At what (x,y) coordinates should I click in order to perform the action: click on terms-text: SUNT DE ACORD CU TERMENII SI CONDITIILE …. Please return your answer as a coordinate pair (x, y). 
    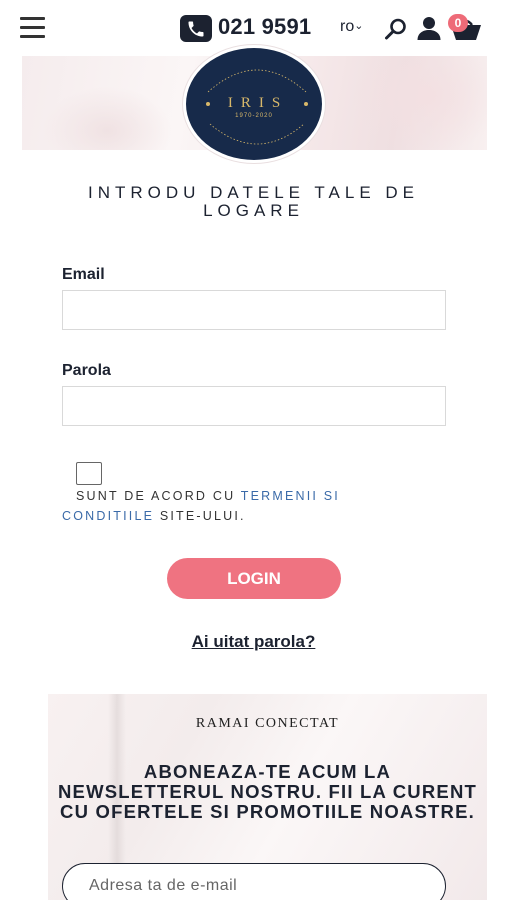
    Looking at the image, I should click on (227, 506).